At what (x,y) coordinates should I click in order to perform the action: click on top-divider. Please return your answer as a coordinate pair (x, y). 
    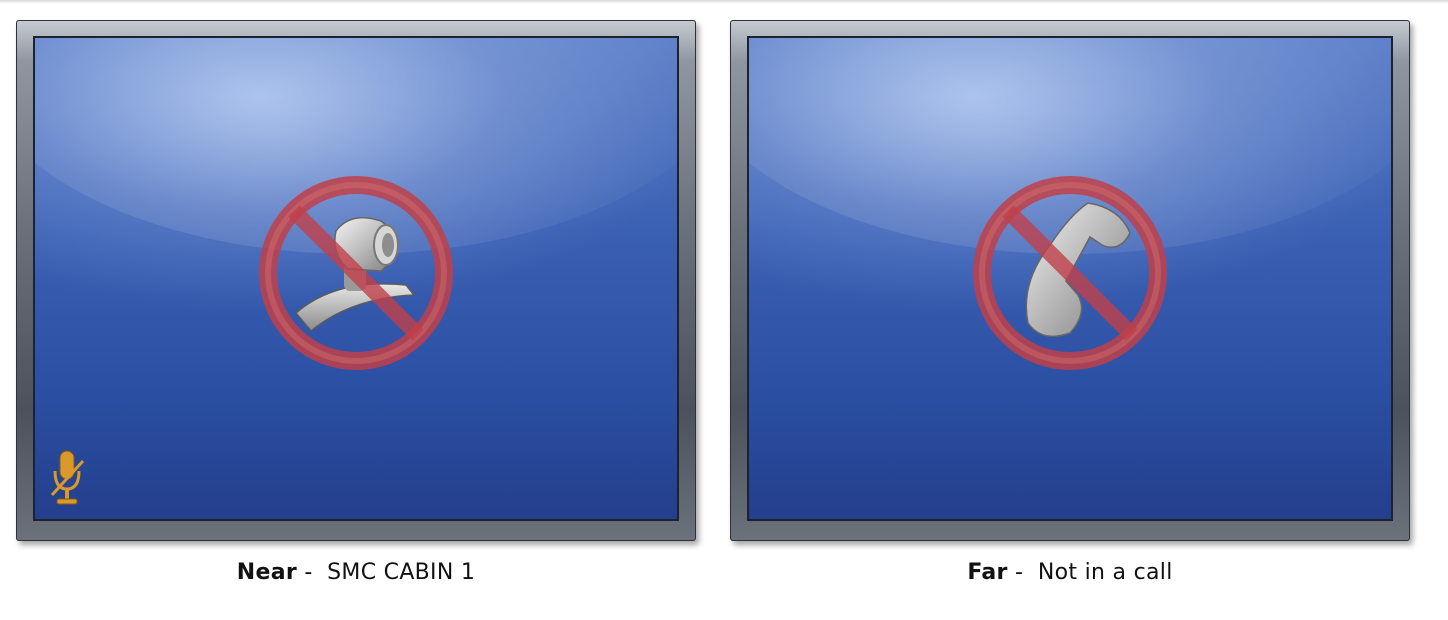
    Looking at the image, I should click on (724, 2).